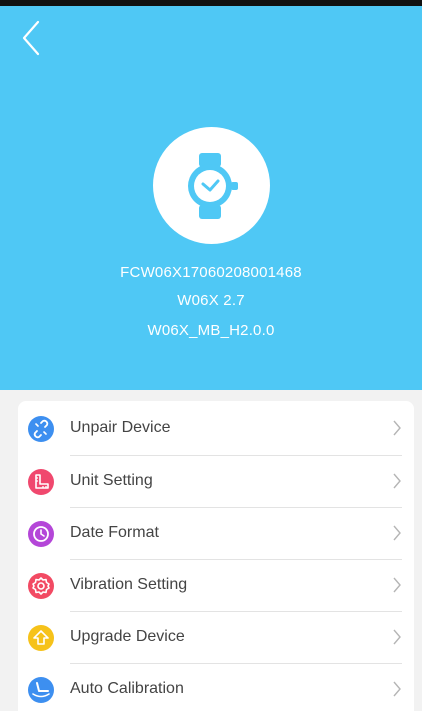 The height and width of the screenshot is (711, 422). Describe the element at coordinates (41, 429) in the screenshot. I see `unlink-icon` at that location.